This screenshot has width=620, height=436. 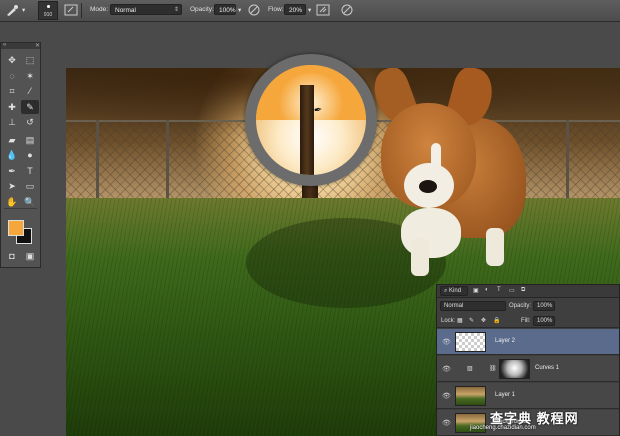 What do you see at coordinates (202, 9) in the screenshot?
I see `opacity-label: Opacity:` at bounding box center [202, 9].